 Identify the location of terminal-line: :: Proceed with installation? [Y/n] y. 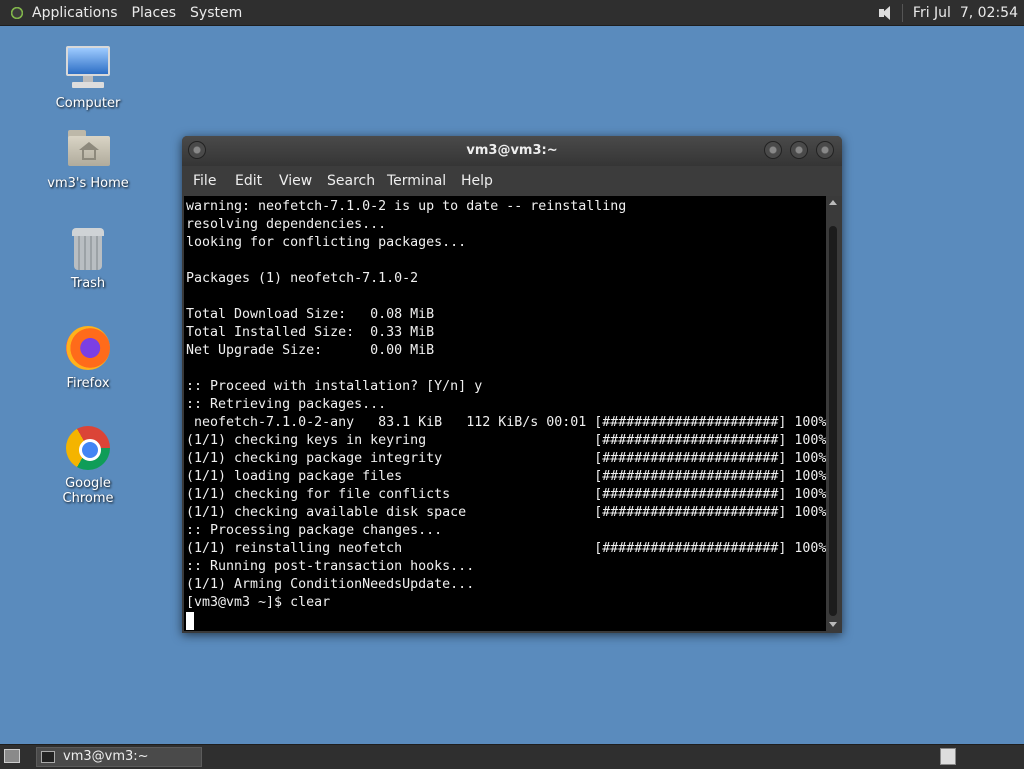
(334, 386).